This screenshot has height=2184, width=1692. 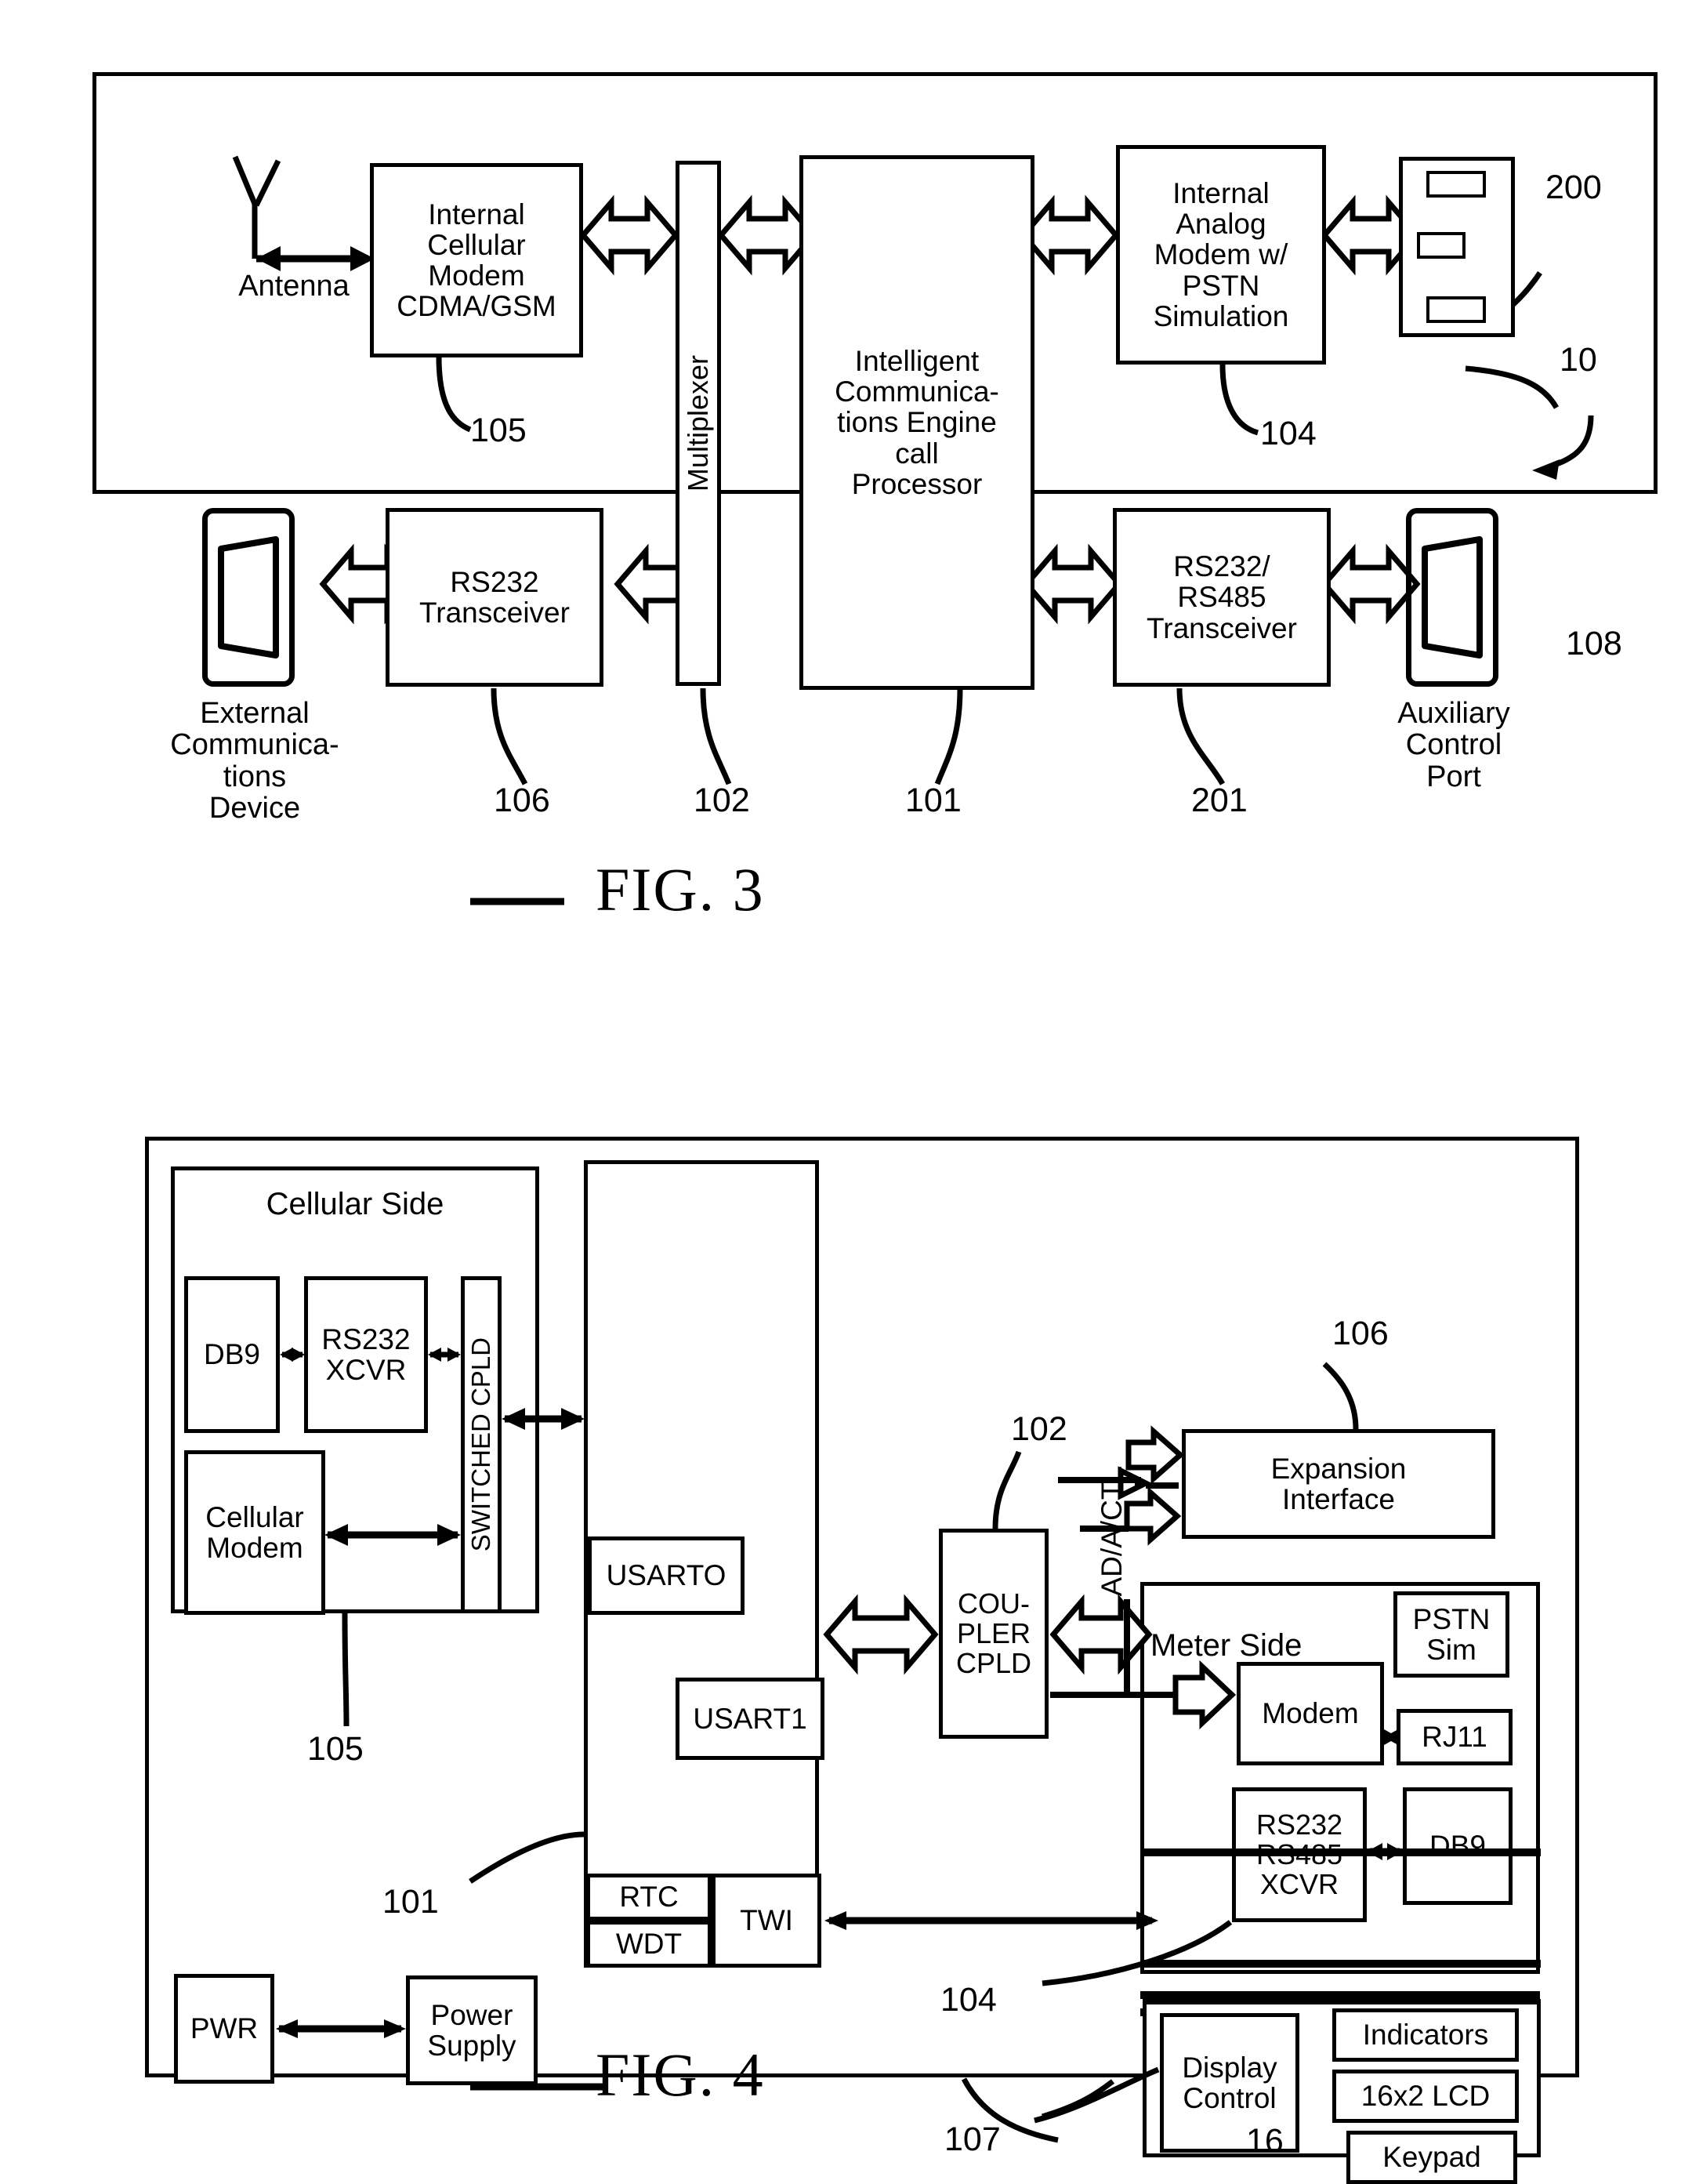 What do you see at coordinates (1573, 187) in the screenshot?
I see `ref-200: 200` at bounding box center [1573, 187].